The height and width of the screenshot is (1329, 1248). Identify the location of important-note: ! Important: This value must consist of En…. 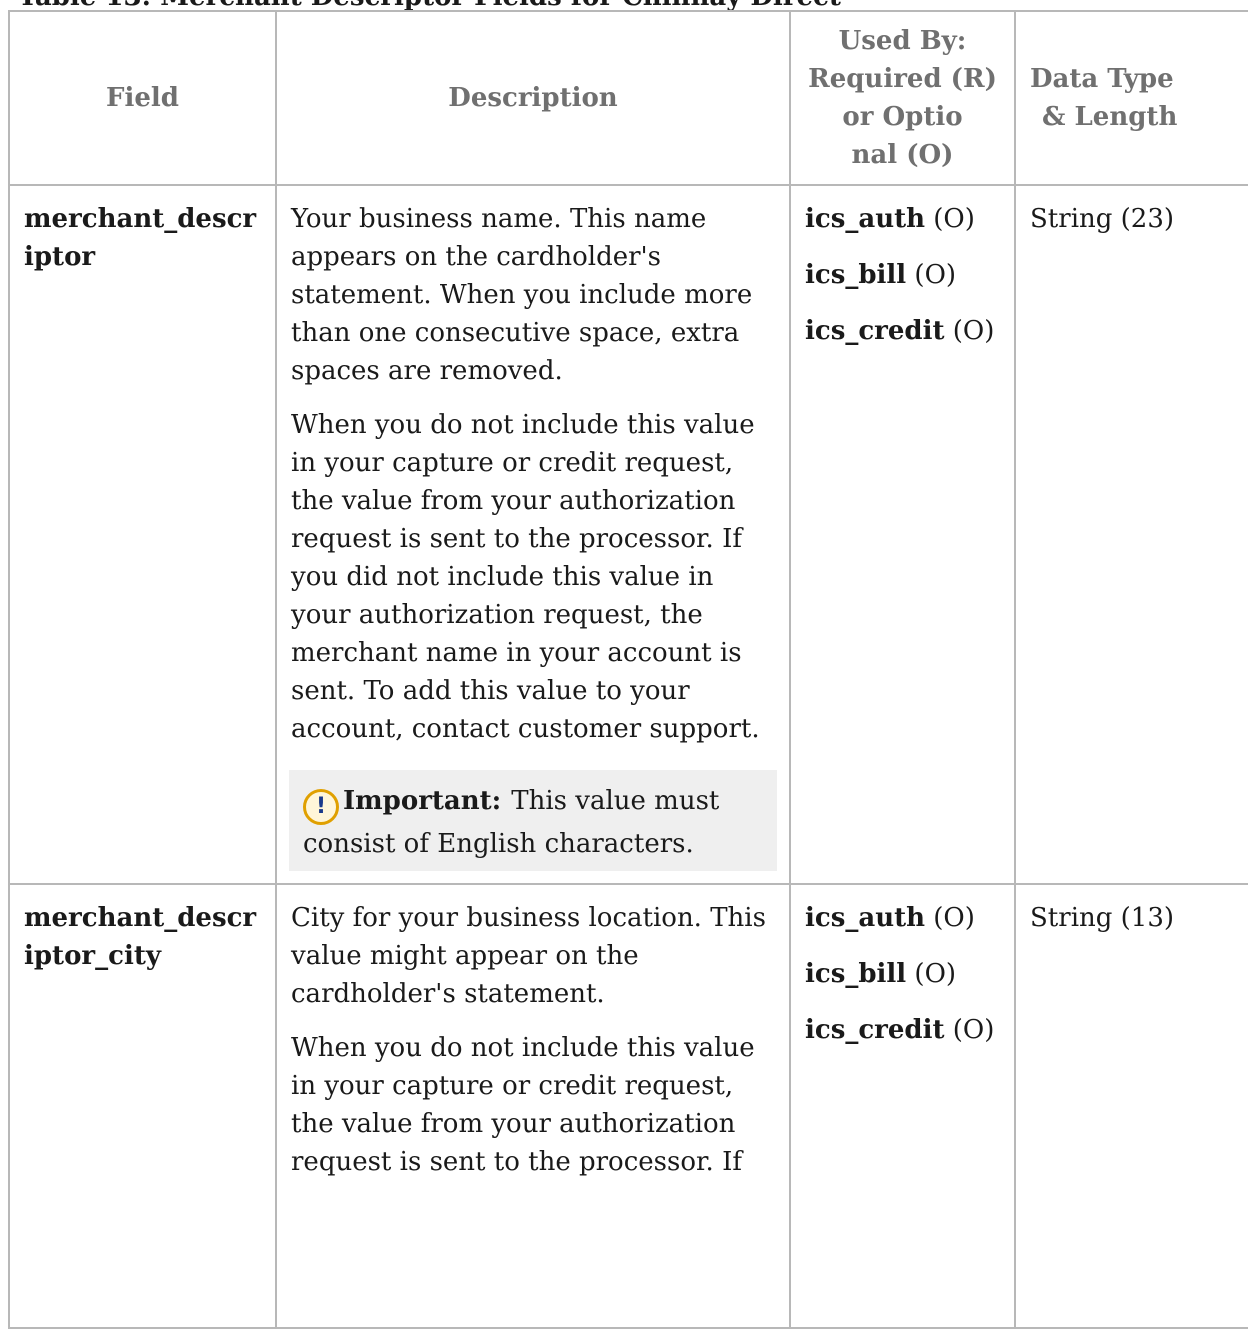
(533, 820).